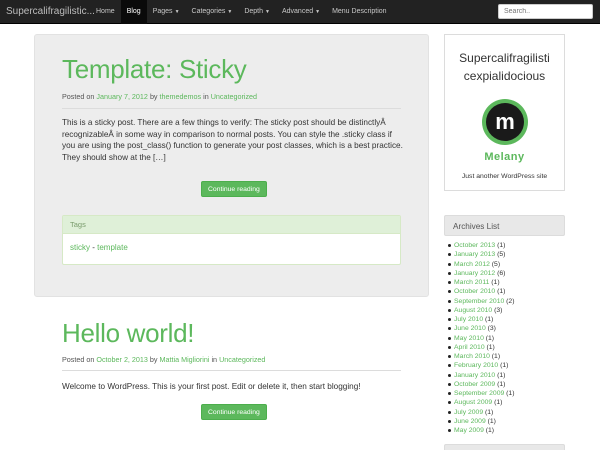 This screenshot has height=450, width=600. I want to click on post-date-link: January 7, 2012, so click(122, 96).